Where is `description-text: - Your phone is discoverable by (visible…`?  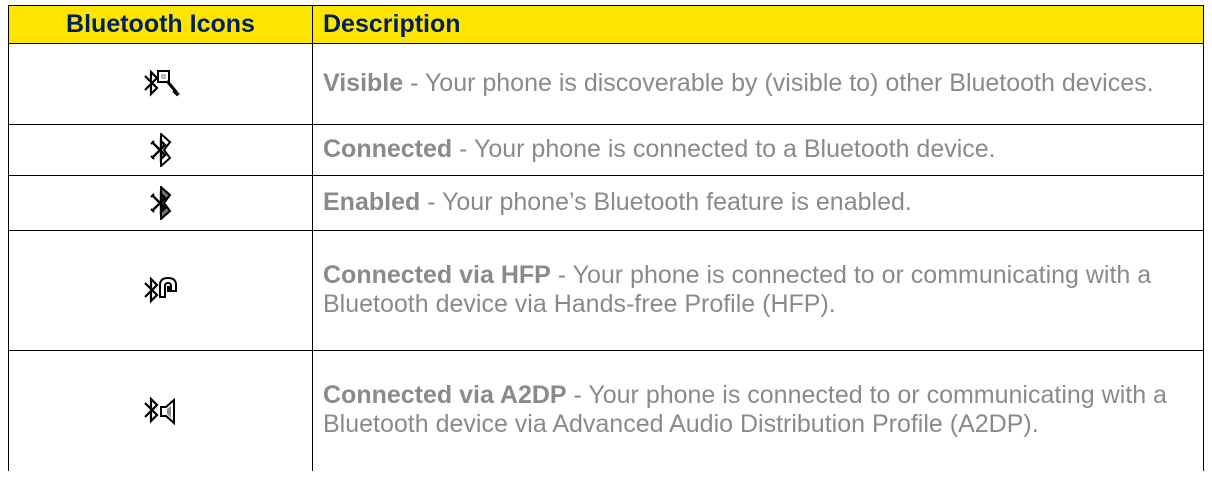 description-text: - Your phone is discoverable by (visible… is located at coordinates (778, 82).